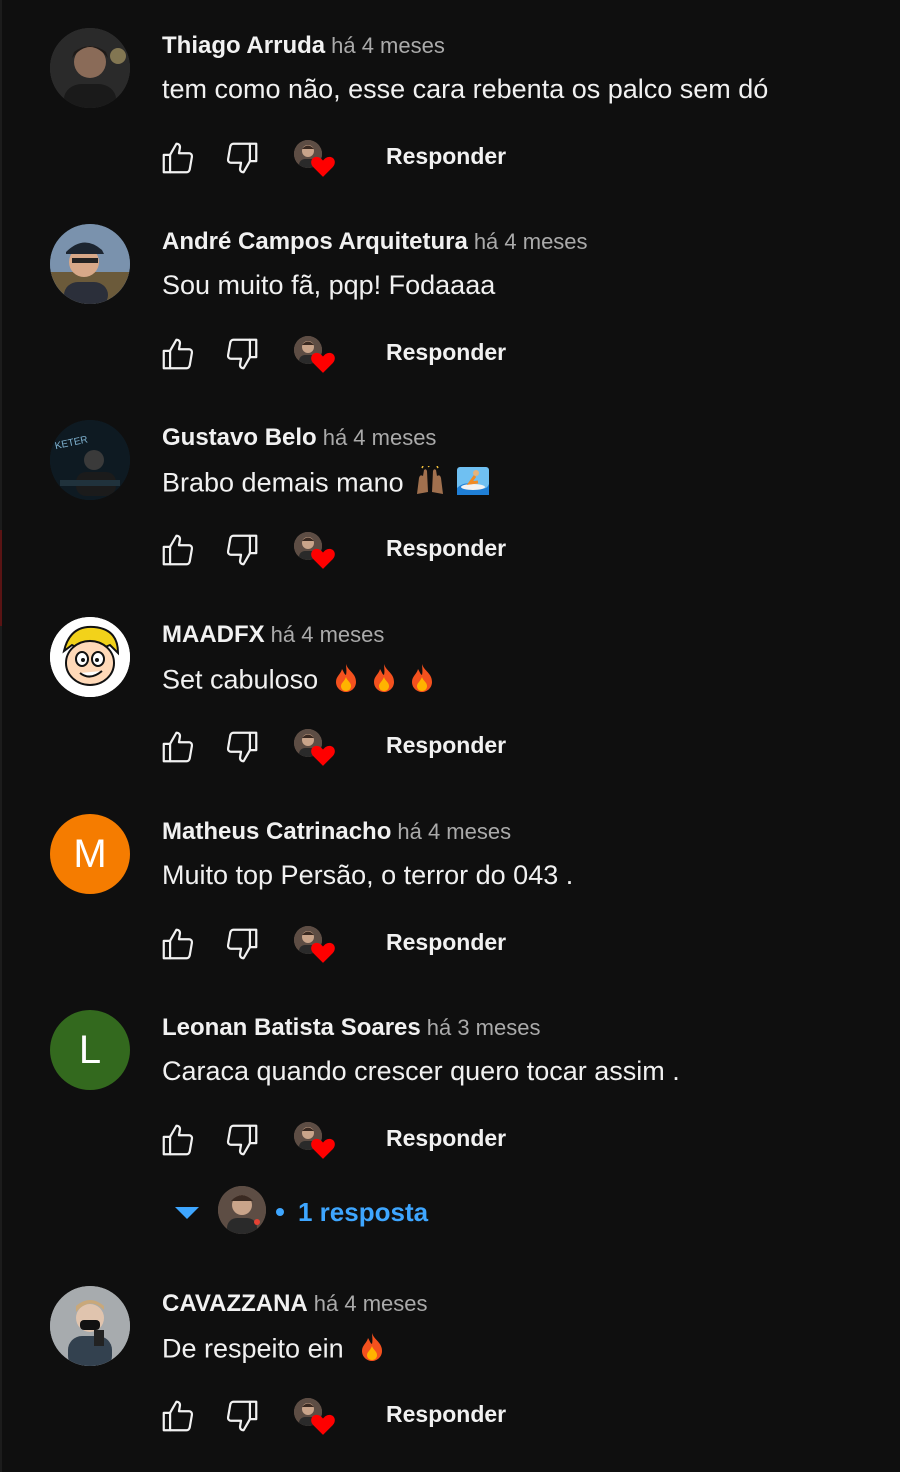  What do you see at coordinates (253, 1348) in the screenshot?
I see `comment-text-content: De respeito ein` at bounding box center [253, 1348].